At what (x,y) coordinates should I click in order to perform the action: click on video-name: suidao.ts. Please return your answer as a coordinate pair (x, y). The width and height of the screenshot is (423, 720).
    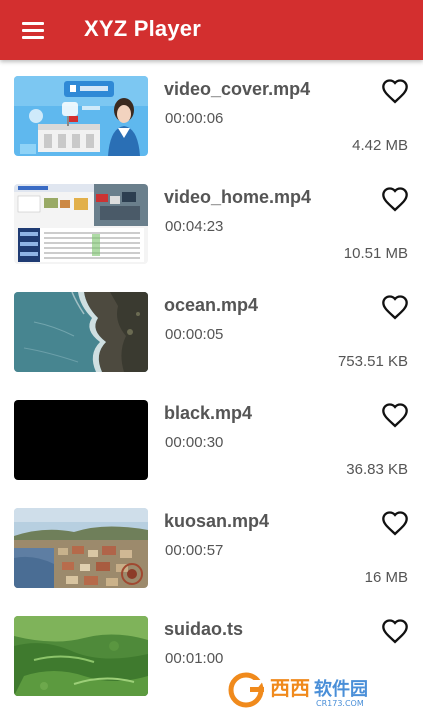
    Looking at the image, I should click on (204, 629).